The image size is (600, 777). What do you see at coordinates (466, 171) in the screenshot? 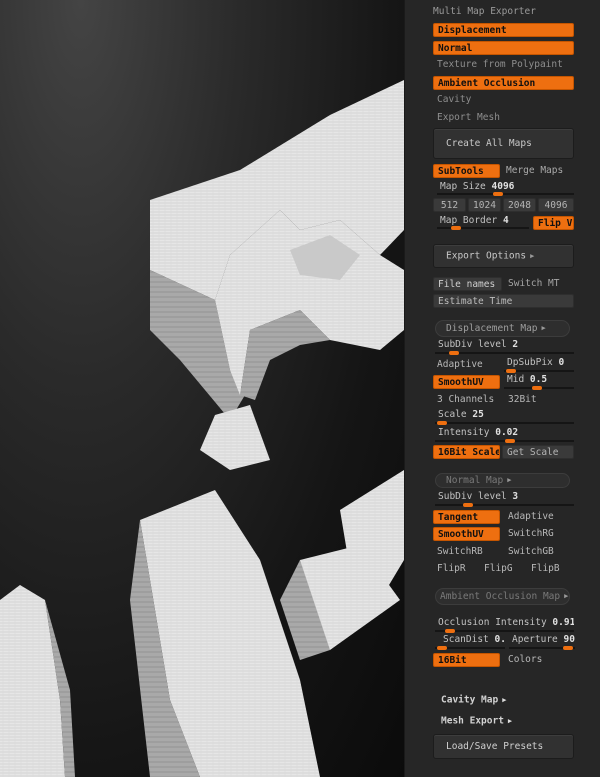
I see `subtools-toggle: SubTools` at bounding box center [466, 171].